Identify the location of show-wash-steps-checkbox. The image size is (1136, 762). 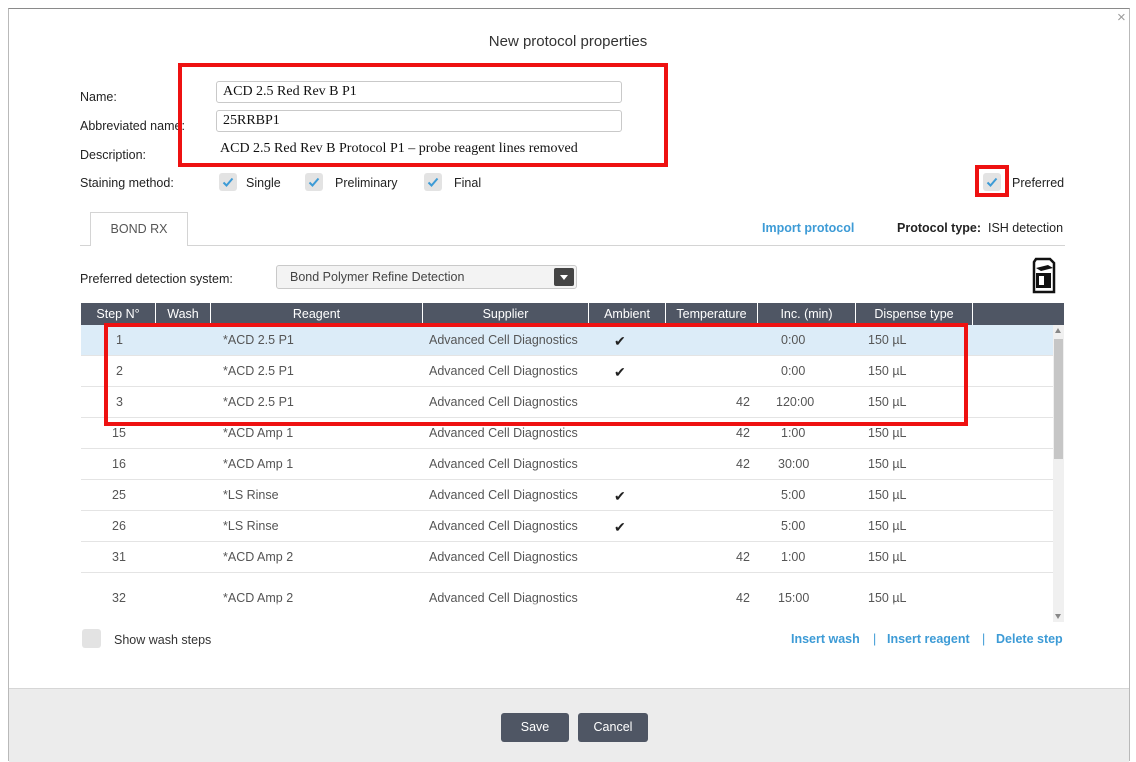
(91, 638).